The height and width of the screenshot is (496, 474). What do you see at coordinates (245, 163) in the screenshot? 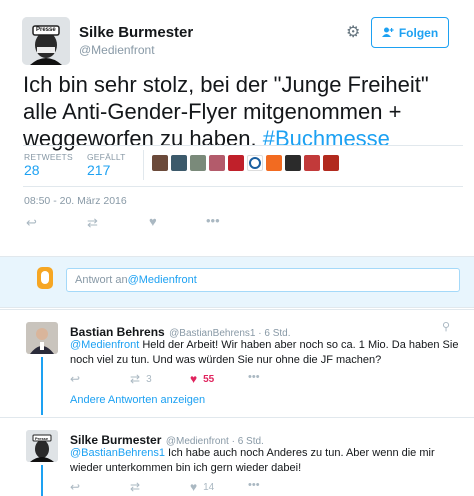
I see `liker-avatars` at bounding box center [245, 163].